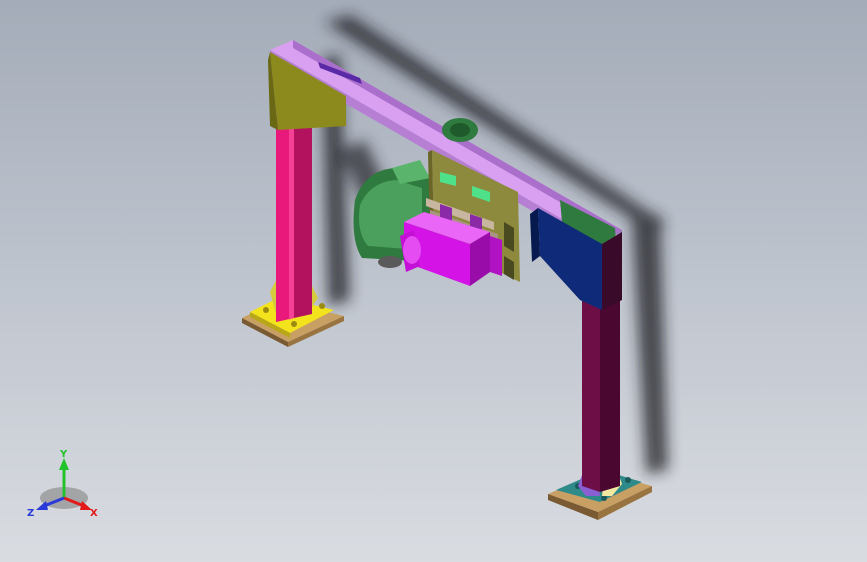  Describe the element at coordinates (65, 486) in the screenshot. I see `orientation-triad: Y X Z` at that location.